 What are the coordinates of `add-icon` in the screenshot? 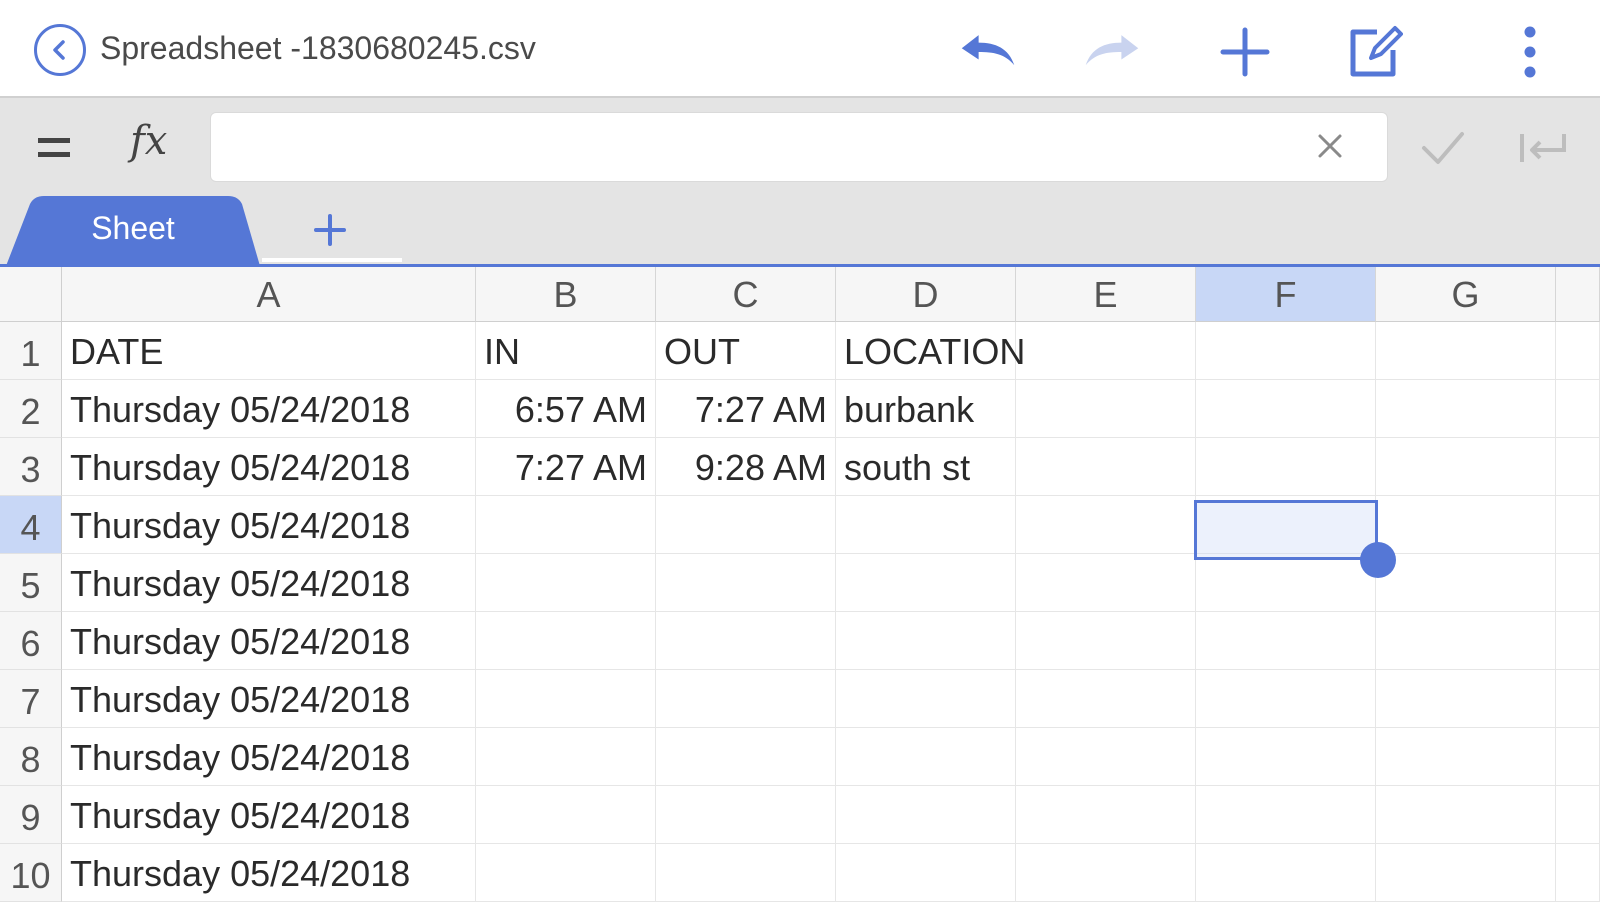 It's located at (1245, 52).